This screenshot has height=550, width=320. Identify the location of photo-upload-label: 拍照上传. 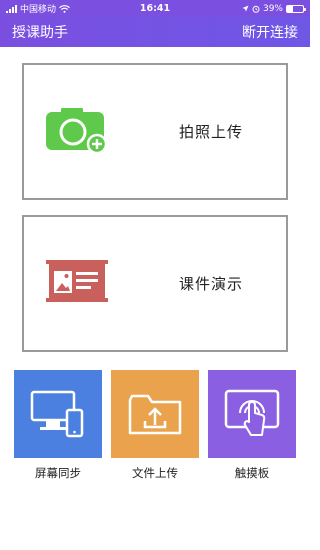
(211, 132).